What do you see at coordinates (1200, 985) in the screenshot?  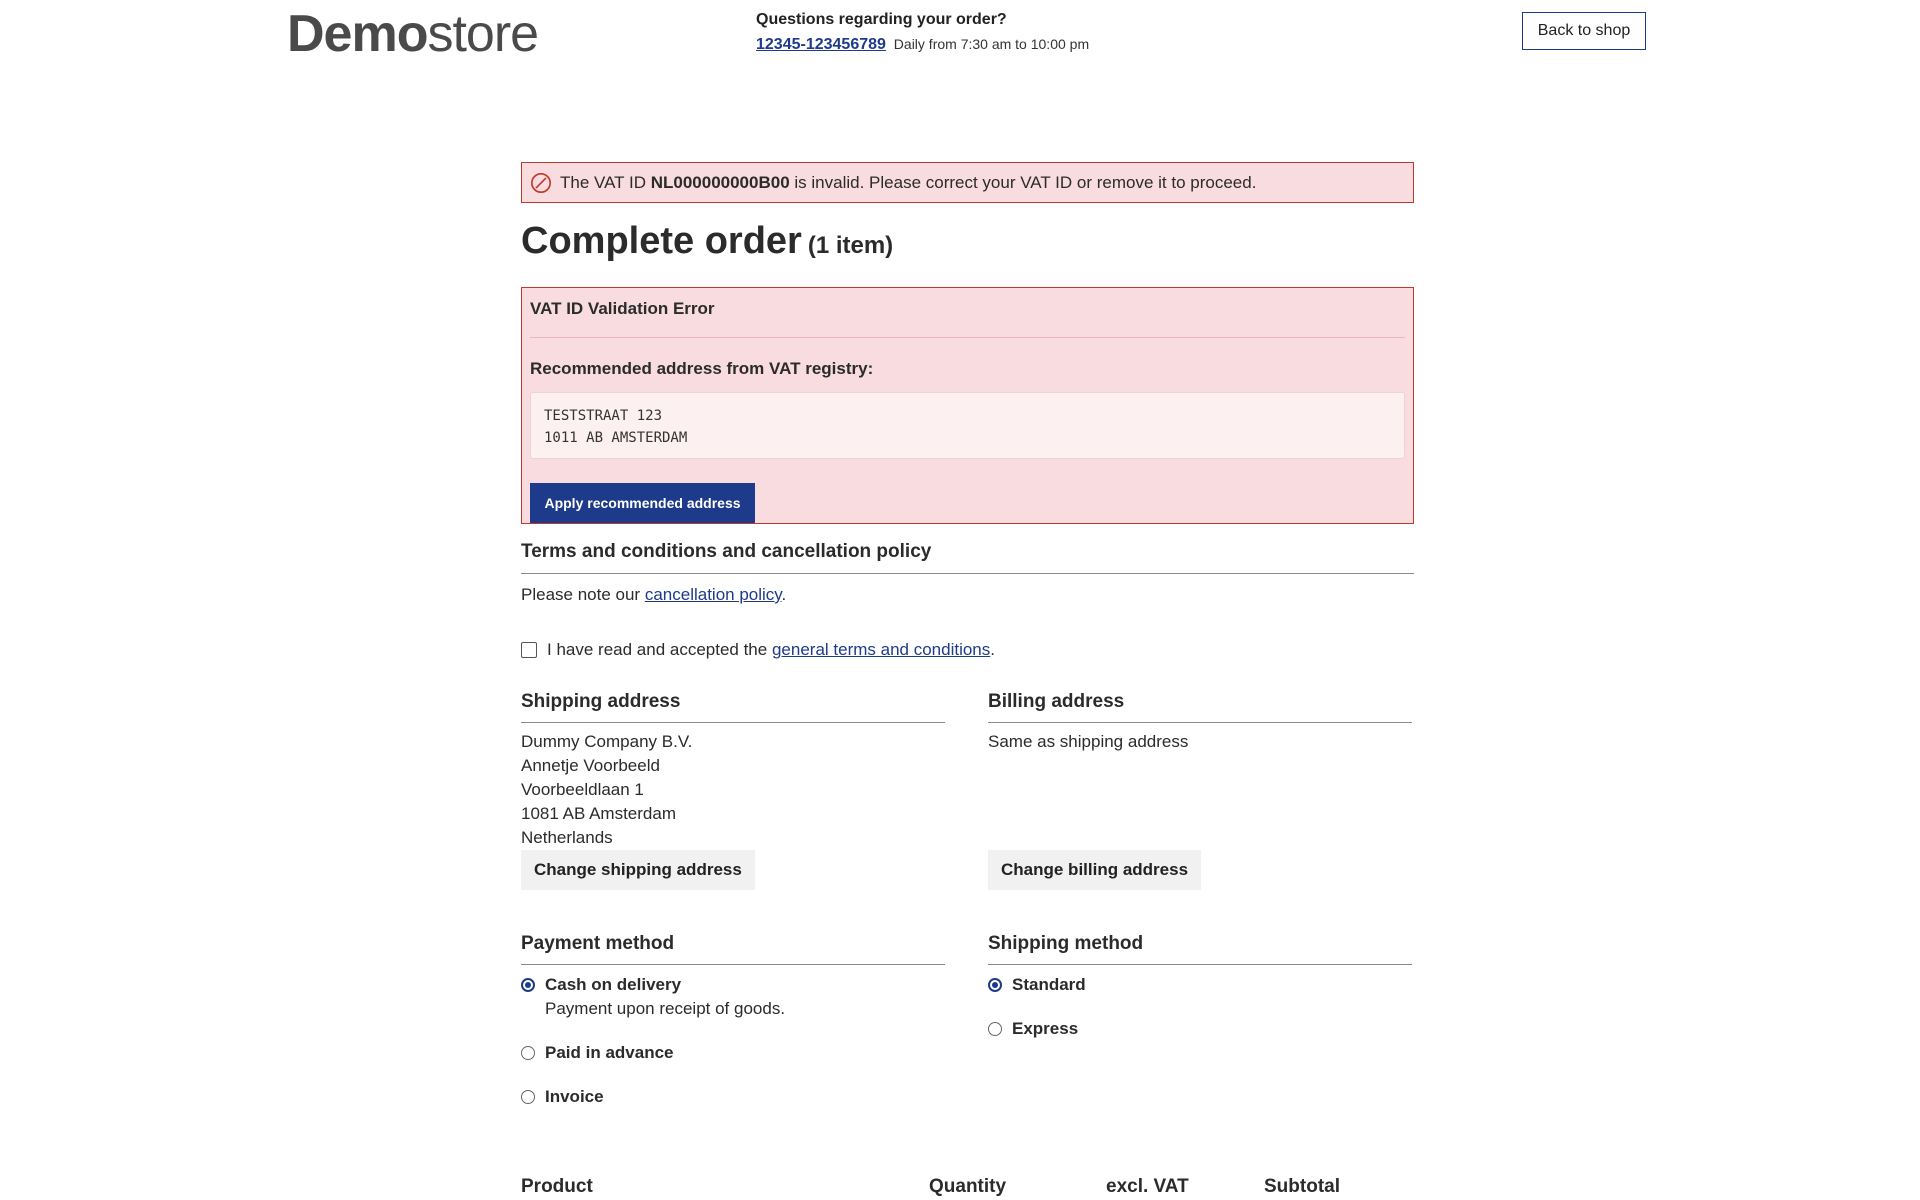 I see `shipping-option-standard: Standard` at bounding box center [1200, 985].